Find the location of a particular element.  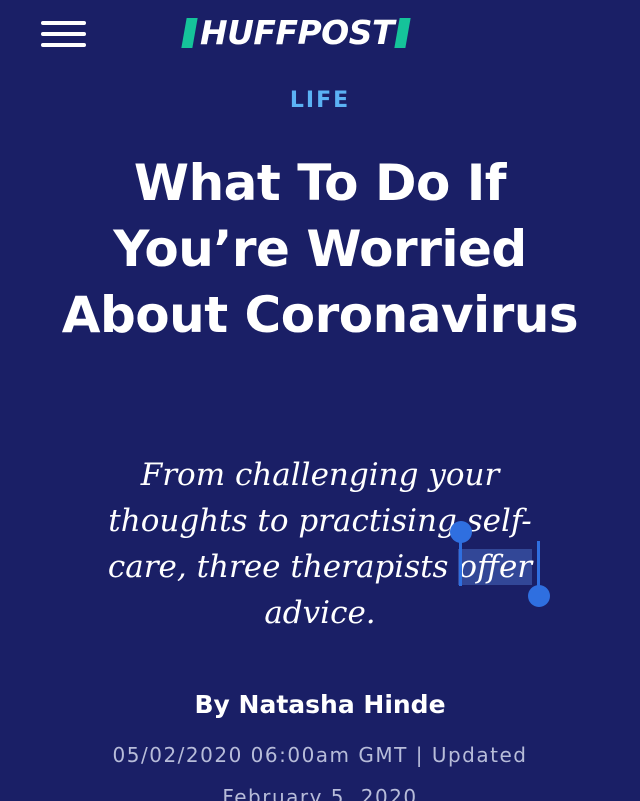

section-label: LIFE is located at coordinates (320, 100).